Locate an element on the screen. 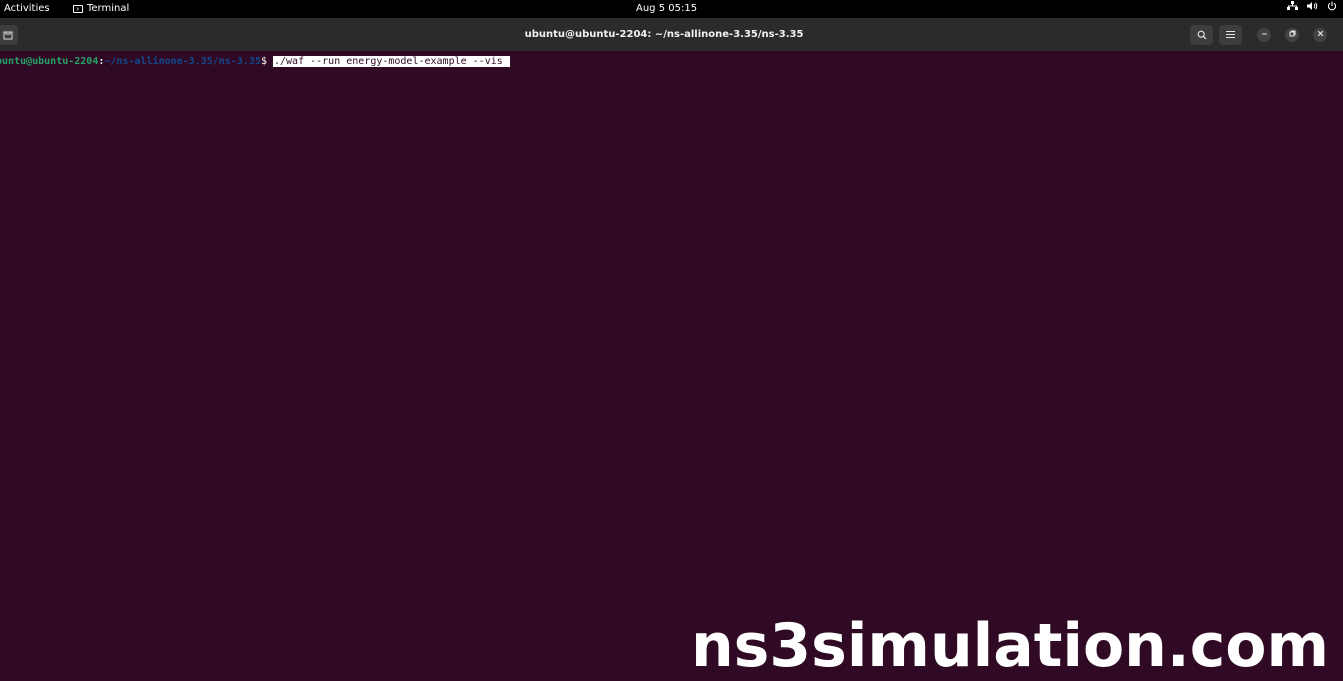 The width and height of the screenshot is (1343, 681). activities-button: Activities is located at coordinates (27, 9).